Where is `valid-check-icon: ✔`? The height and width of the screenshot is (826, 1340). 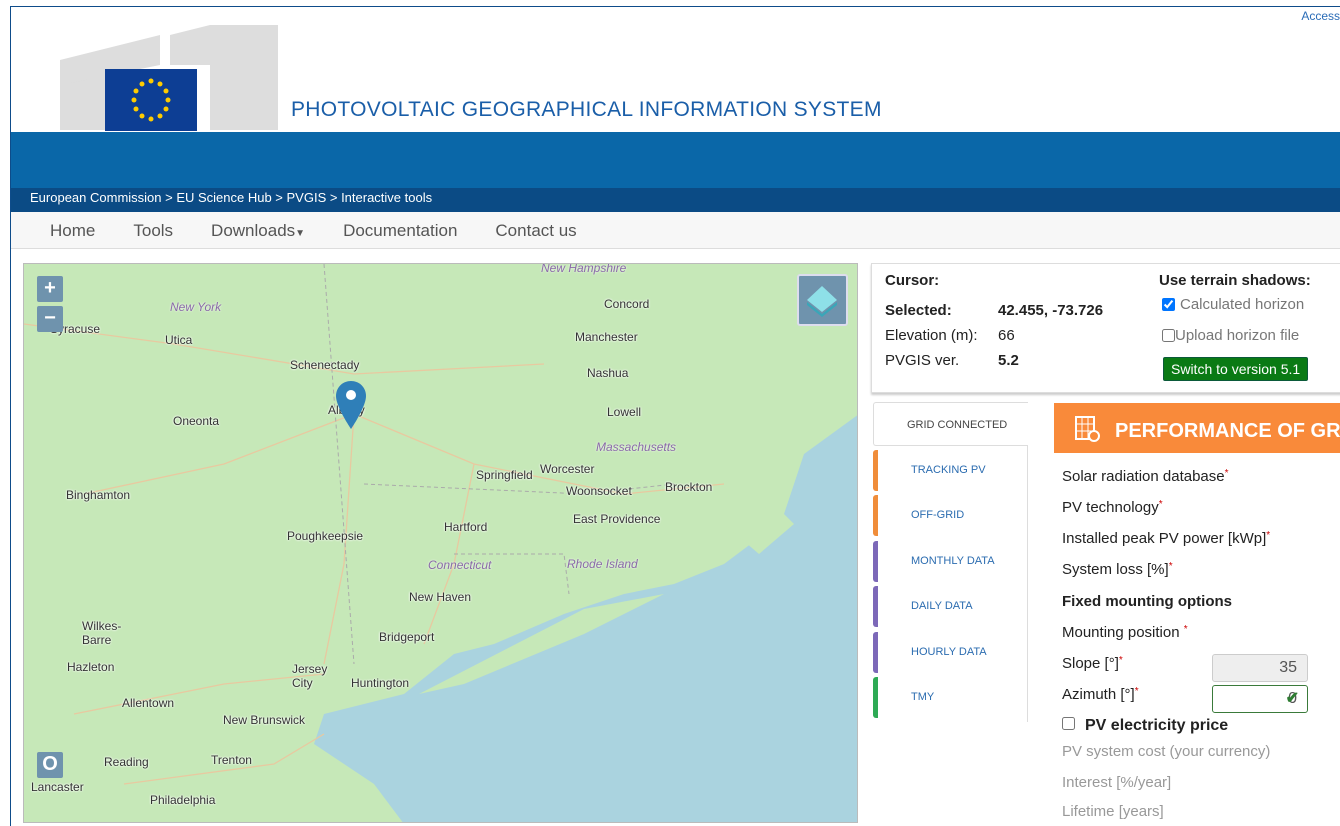 valid-check-icon: ✔ is located at coordinates (1292, 698).